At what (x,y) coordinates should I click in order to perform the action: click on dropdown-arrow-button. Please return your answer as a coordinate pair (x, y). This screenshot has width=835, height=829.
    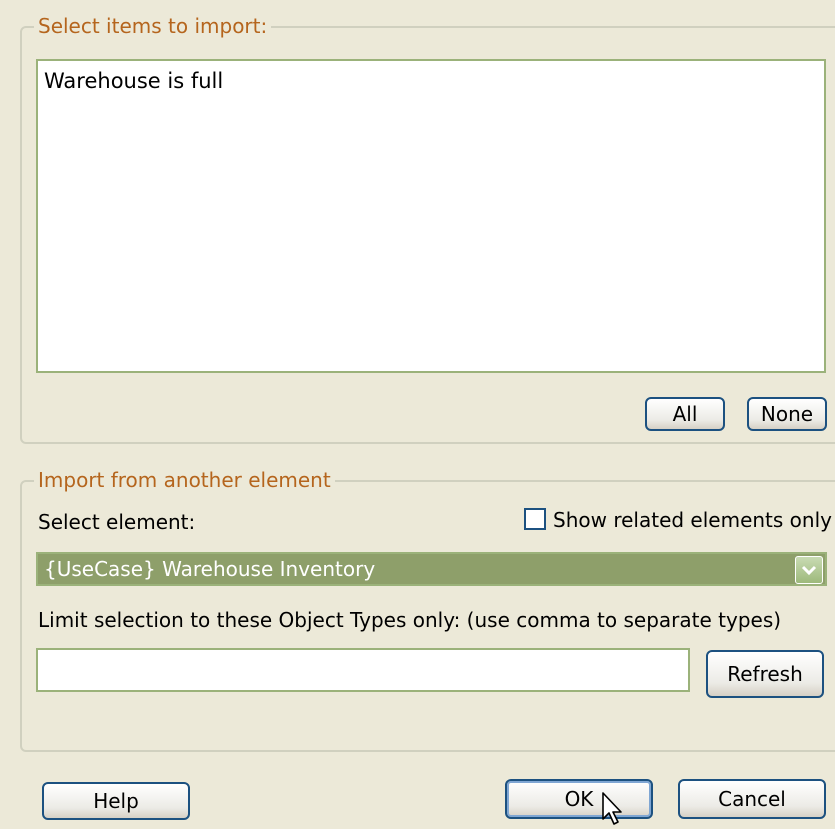
    Looking at the image, I should click on (809, 570).